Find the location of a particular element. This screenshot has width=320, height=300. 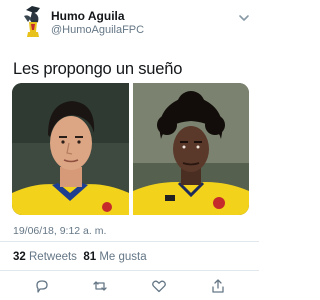

likes-label: Me gusta is located at coordinates (122, 257).